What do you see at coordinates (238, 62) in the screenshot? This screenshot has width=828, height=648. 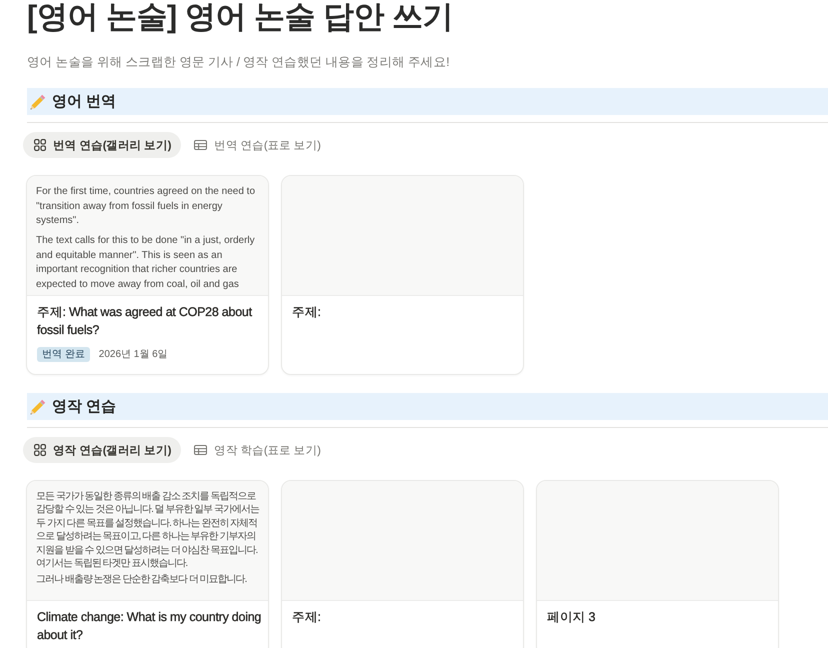 I see `page-description: 영어 논술을 위해 스크랩한 영문 기사 / 영작 연습했던 내용을 정리해 주세요!` at bounding box center [238, 62].